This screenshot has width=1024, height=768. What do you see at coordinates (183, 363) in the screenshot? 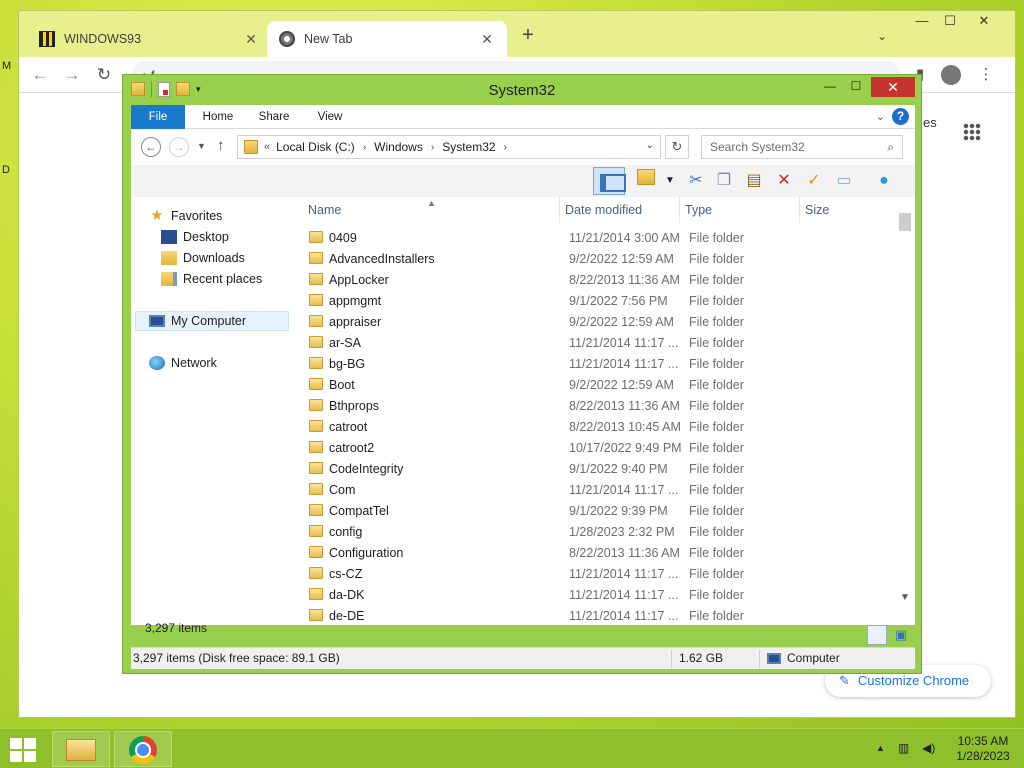
I see `nav-network: Network` at bounding box center [183, 363].